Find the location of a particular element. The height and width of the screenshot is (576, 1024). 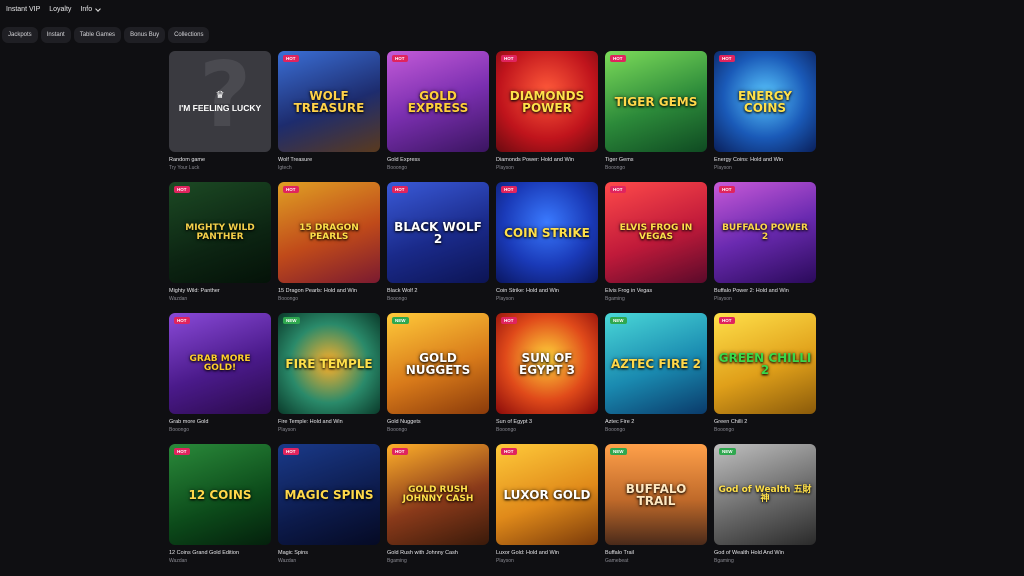

game-thumbnail: TIGER GEMS HOT is located at coordinates (656, 101).